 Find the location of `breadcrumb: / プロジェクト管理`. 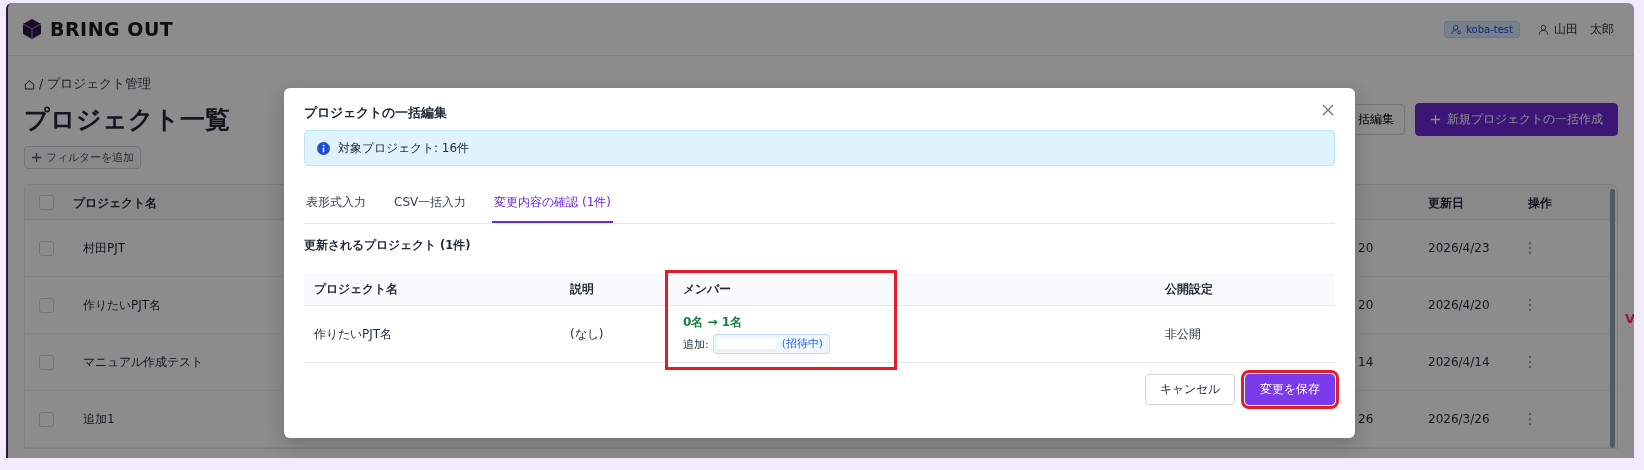

breadcrumb: / プロジェクト管理 is located at coordinates (95, 84).